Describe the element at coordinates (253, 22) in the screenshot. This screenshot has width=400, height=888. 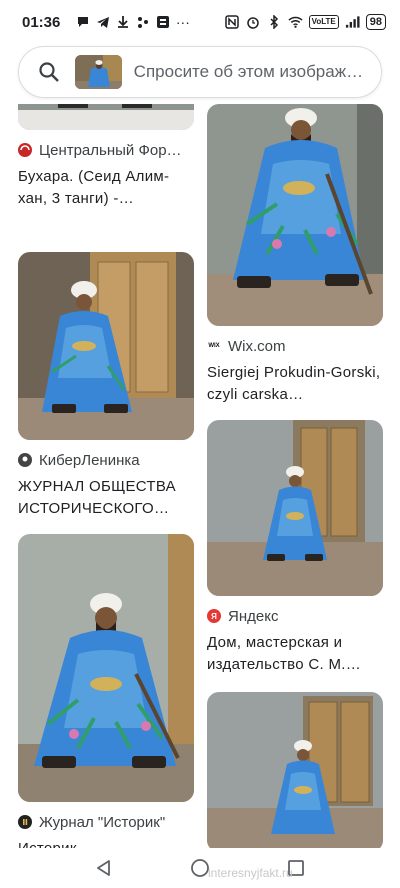
I see `alarm-icon` at that location.